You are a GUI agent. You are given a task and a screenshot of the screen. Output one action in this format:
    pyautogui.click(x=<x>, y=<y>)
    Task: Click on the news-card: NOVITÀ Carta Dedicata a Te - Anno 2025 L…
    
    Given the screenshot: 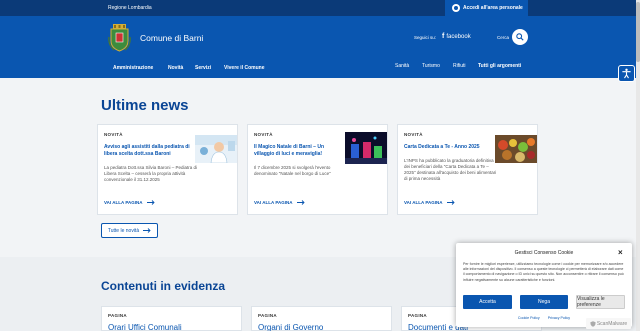 What is the action you would take?
    pyautogui.click(x=467, y=169)
    